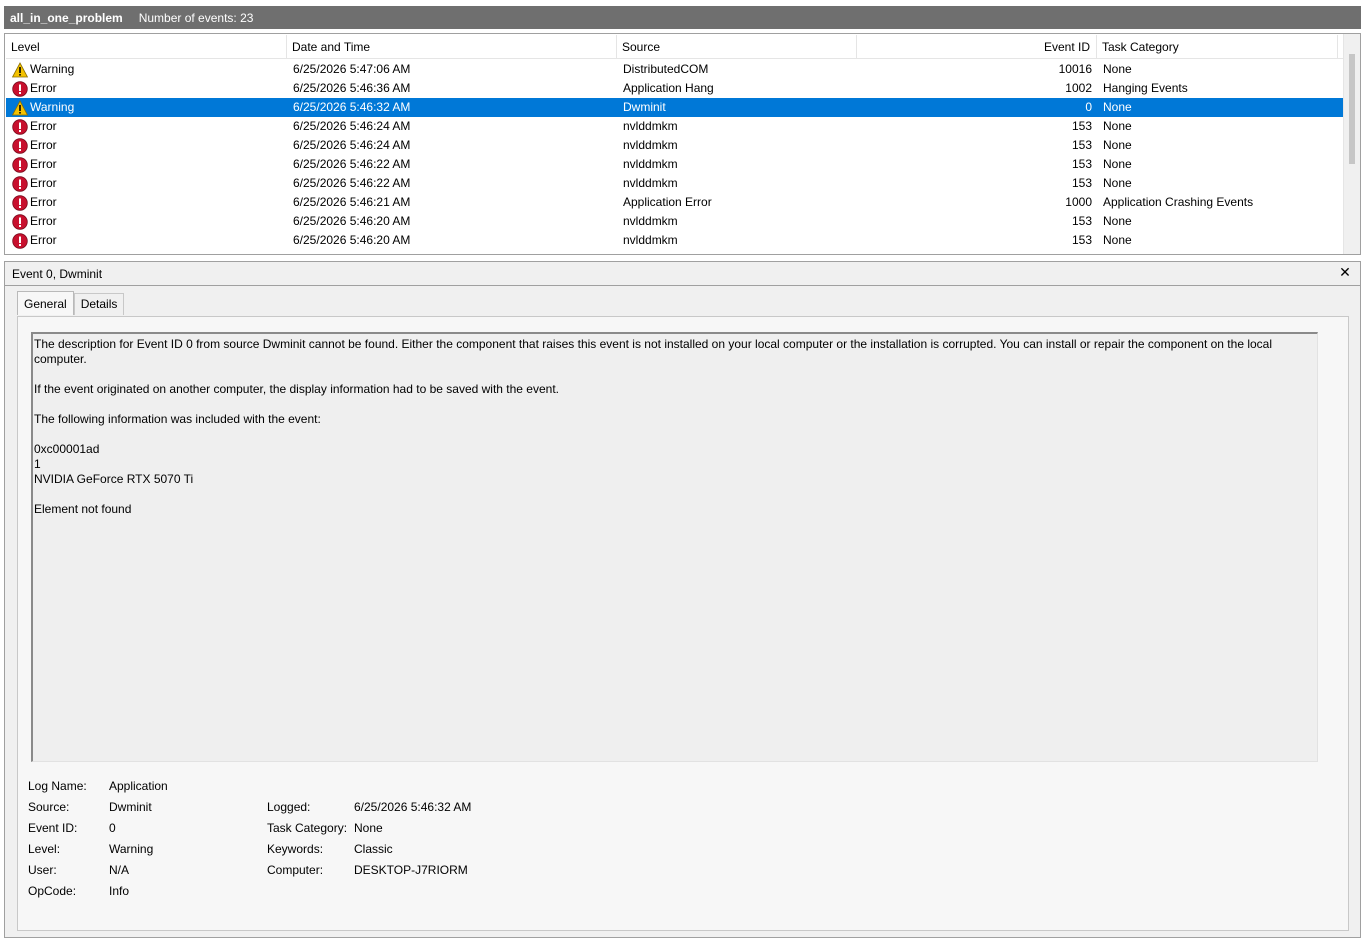 The image size is (1361, 938). What do you see at coordinates (737, 47) in the screenshot?
I see `column-header-source: Source` at bounding box center [737, 47].